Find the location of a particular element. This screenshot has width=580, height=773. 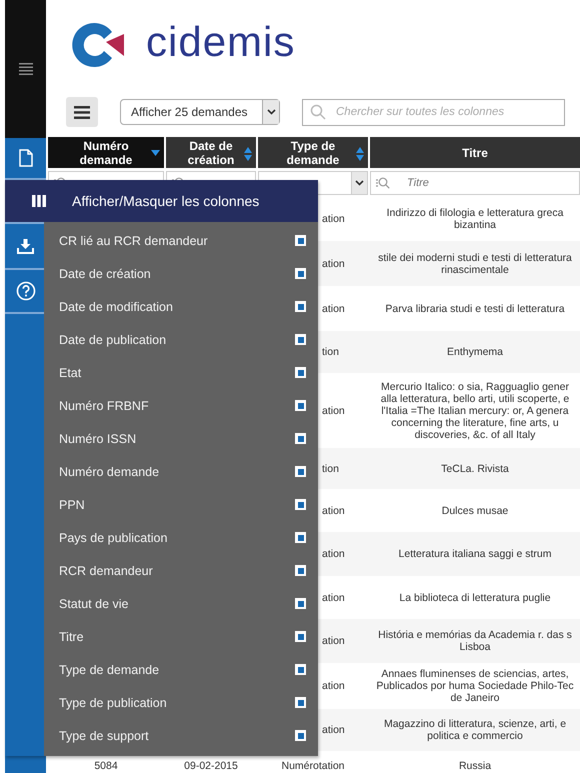

menu-item: Date de création is located at coordinates (105, 273).